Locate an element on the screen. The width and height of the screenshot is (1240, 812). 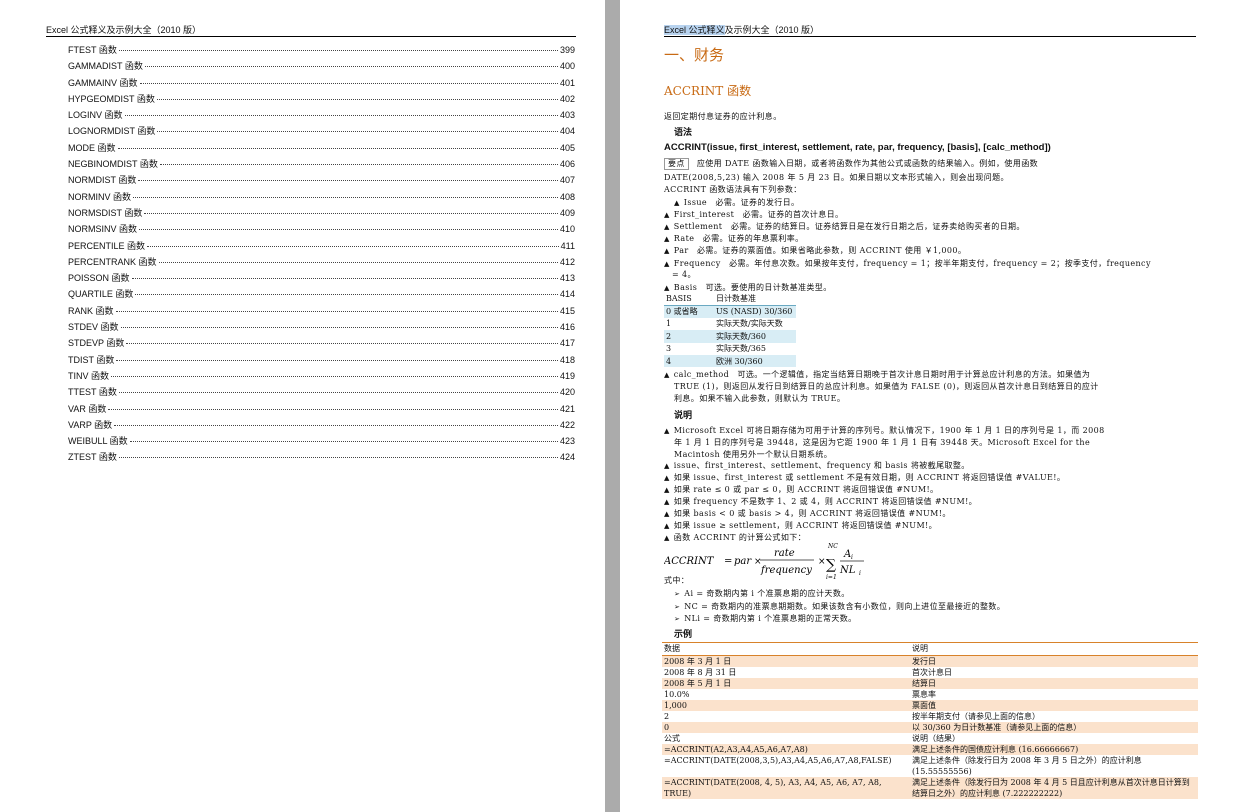
toc-page-number: 417 is located at coordinates (567, 343).